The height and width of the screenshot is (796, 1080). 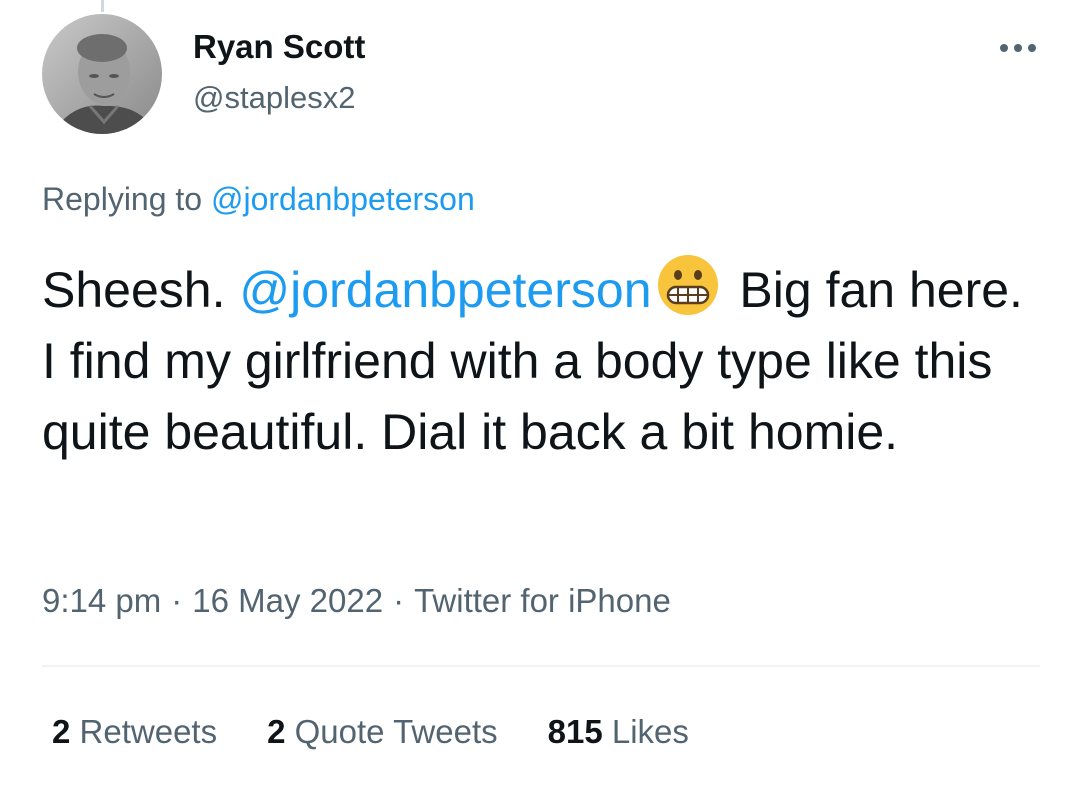 I want to click on engagement-stats: 2 Retweets 2 Quote Tweets 815 Likes, so click(x=370, y=732).